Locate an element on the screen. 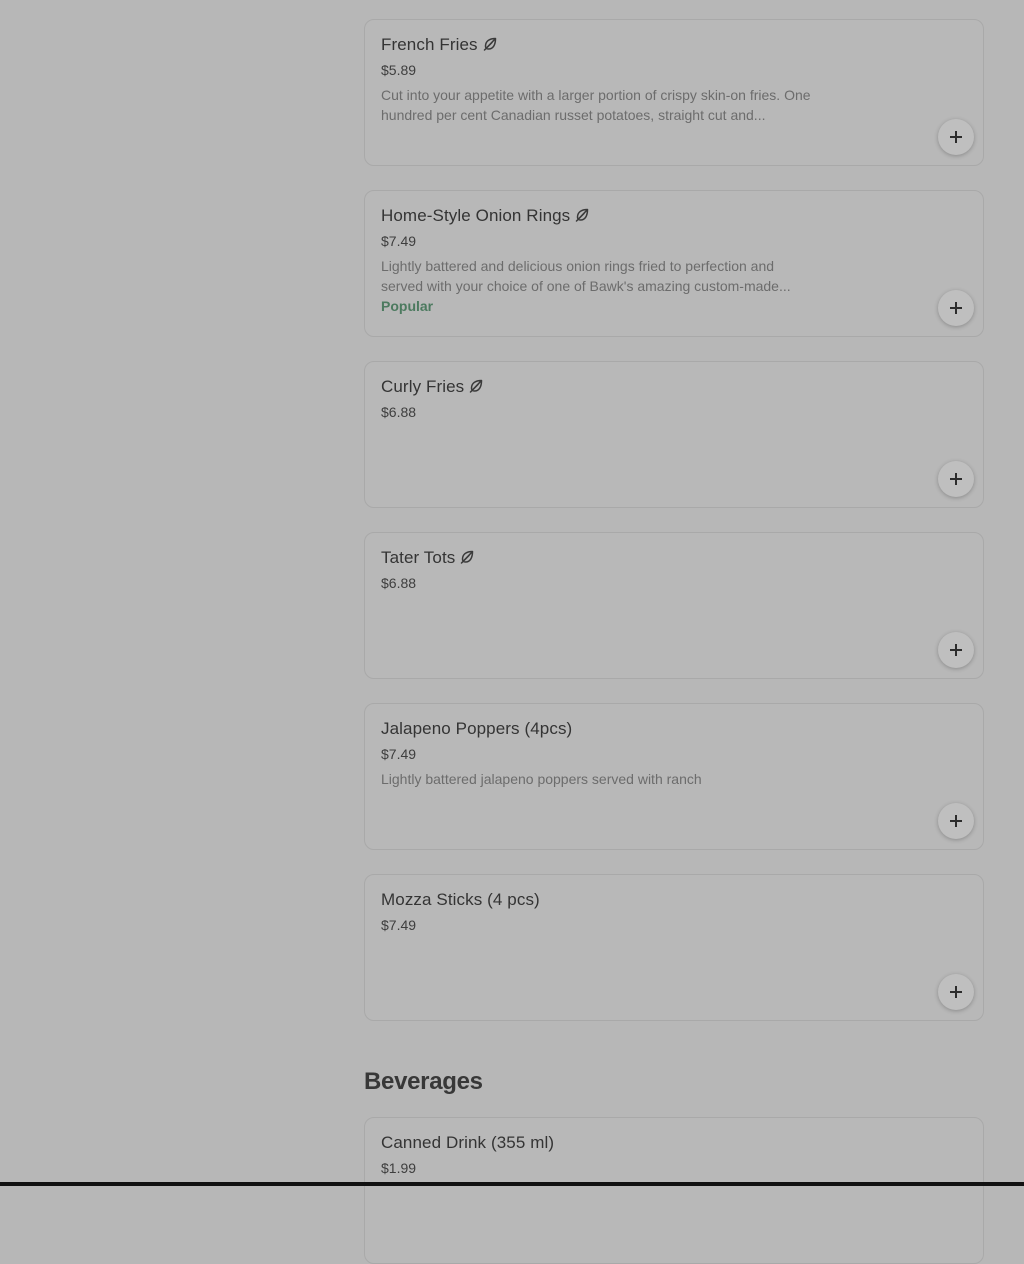  item-name: Canned Drink (355 ml) is located at coordinates (468, 1142).